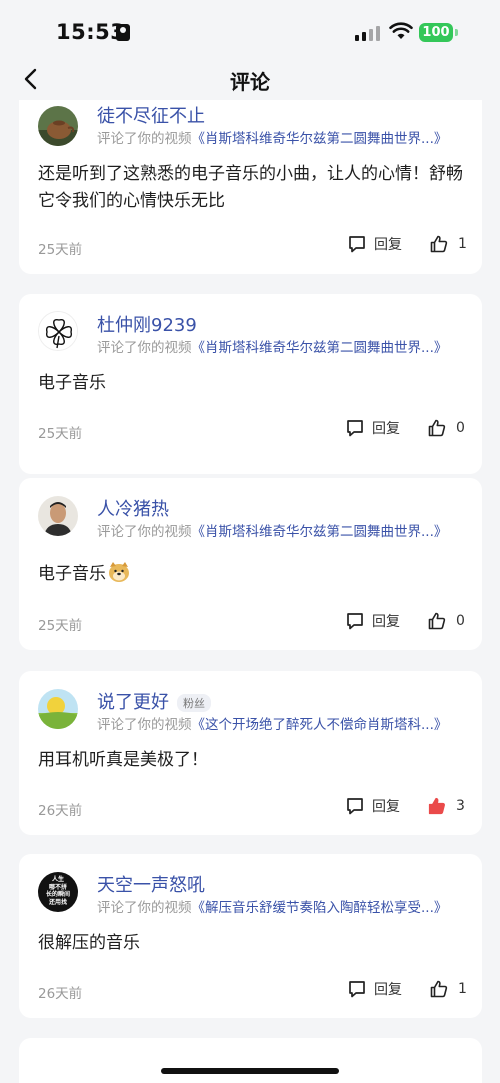 This screenshot has width=500, height=1083. What do you see at coordinates (151, 884) in the screenshot?
I see `username: 天空一声怒吼` at bounding box center [151, 884].